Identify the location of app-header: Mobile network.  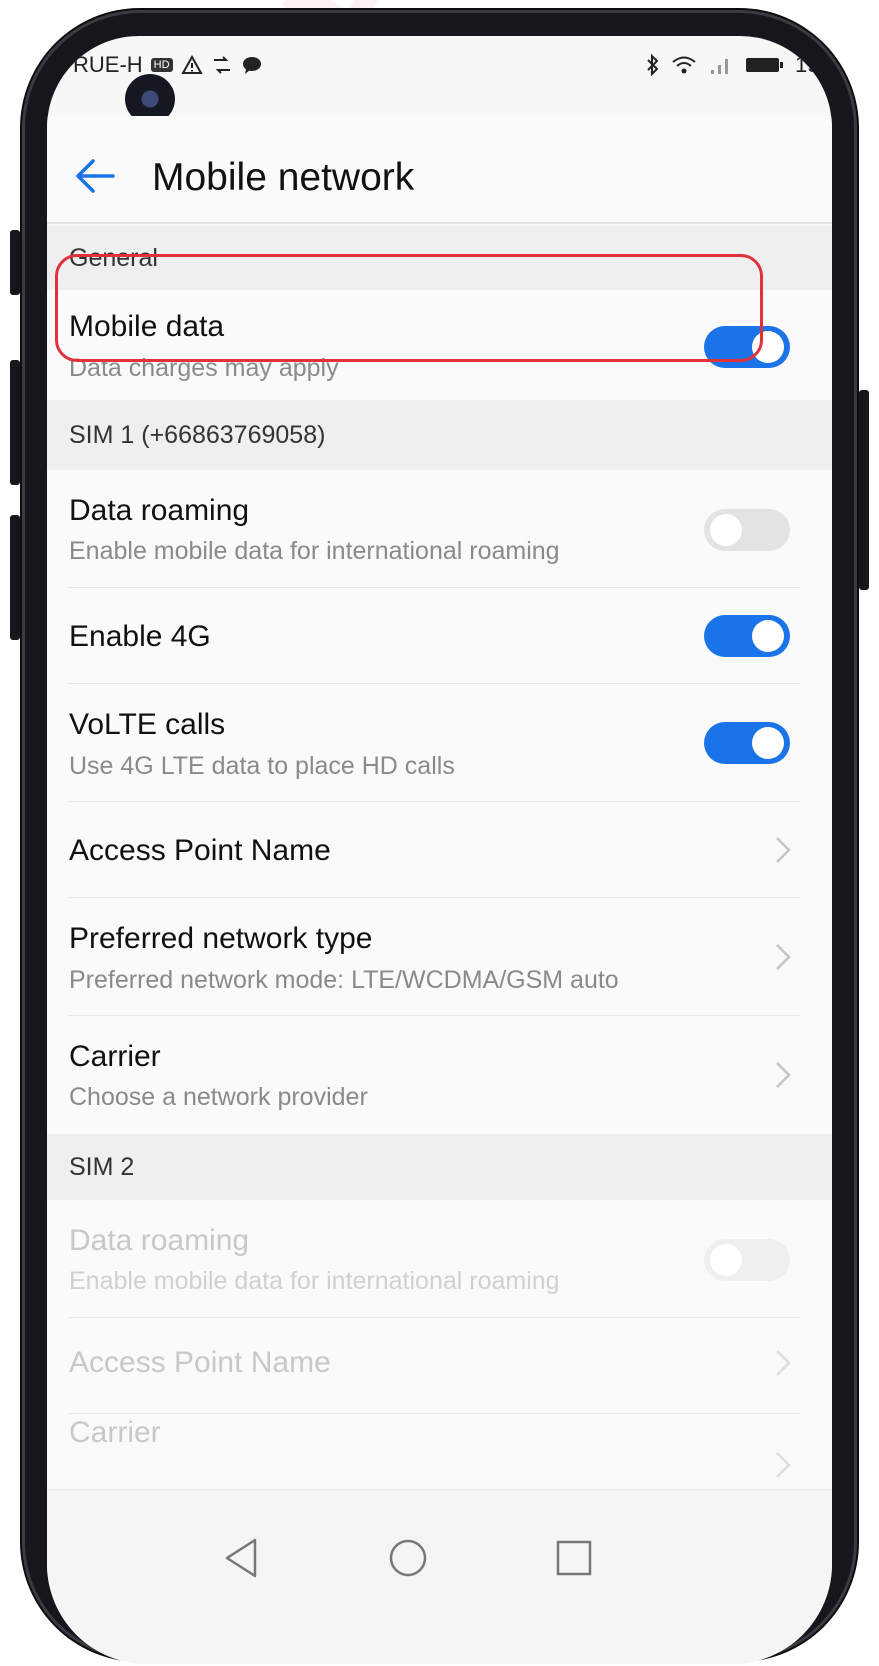
(439, 170).